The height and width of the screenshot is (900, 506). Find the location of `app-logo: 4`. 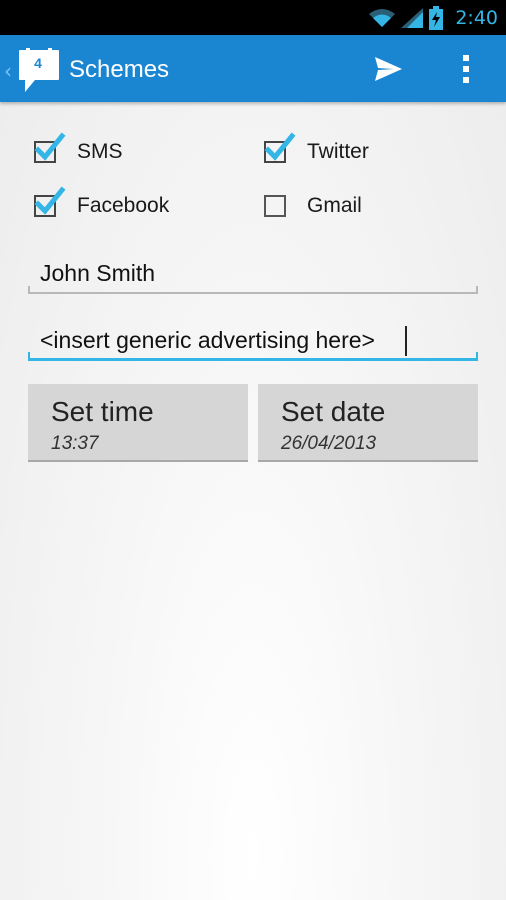

app-logo: 4 is located at coordinates (40, 71).